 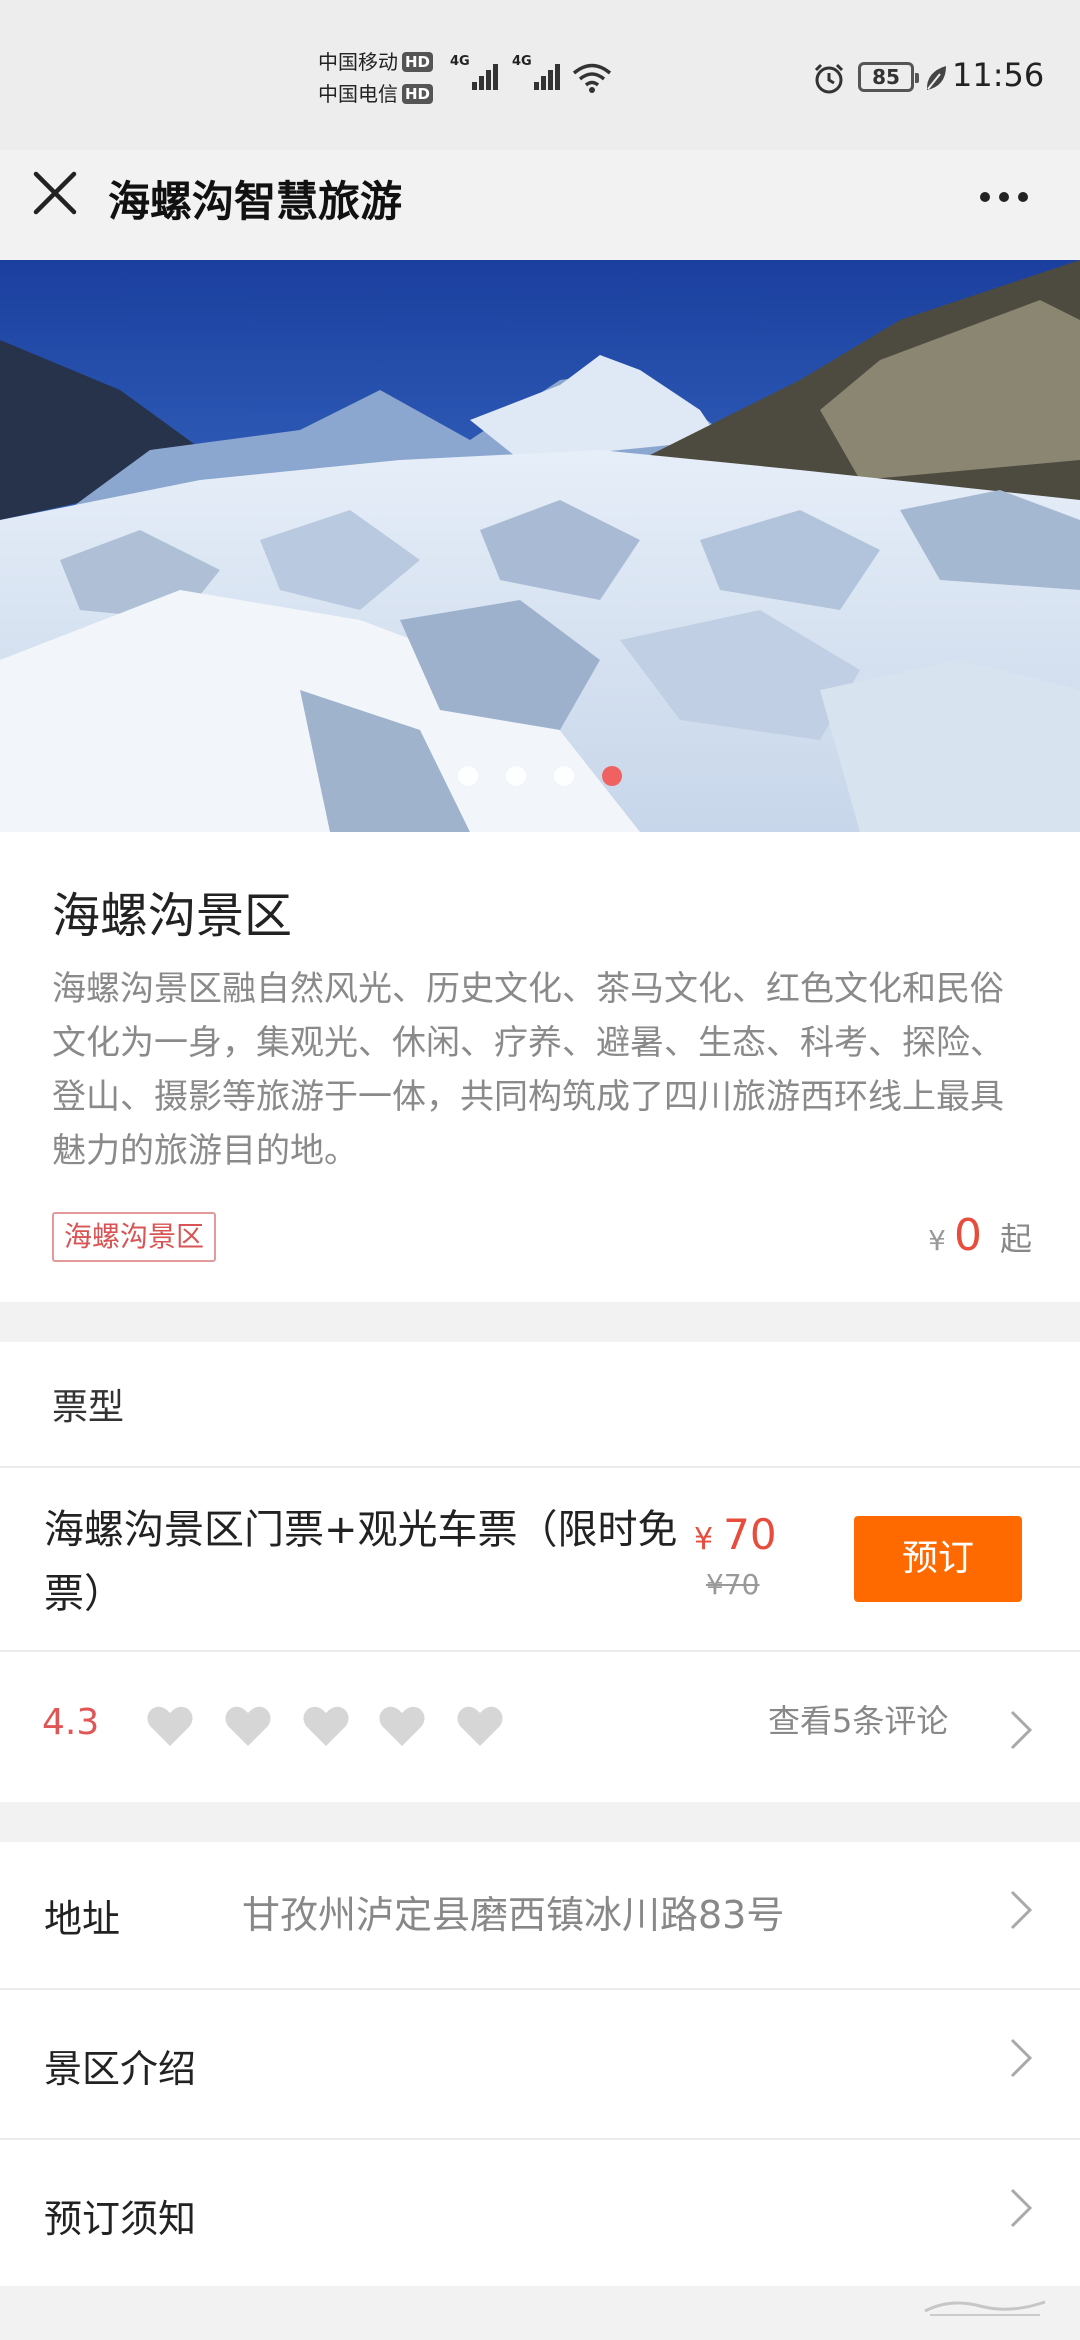 I want to click on status-bar: 中国移动 HD 中国电信 HD 4G 4G 85 11:56, so click(x=540, y=75).